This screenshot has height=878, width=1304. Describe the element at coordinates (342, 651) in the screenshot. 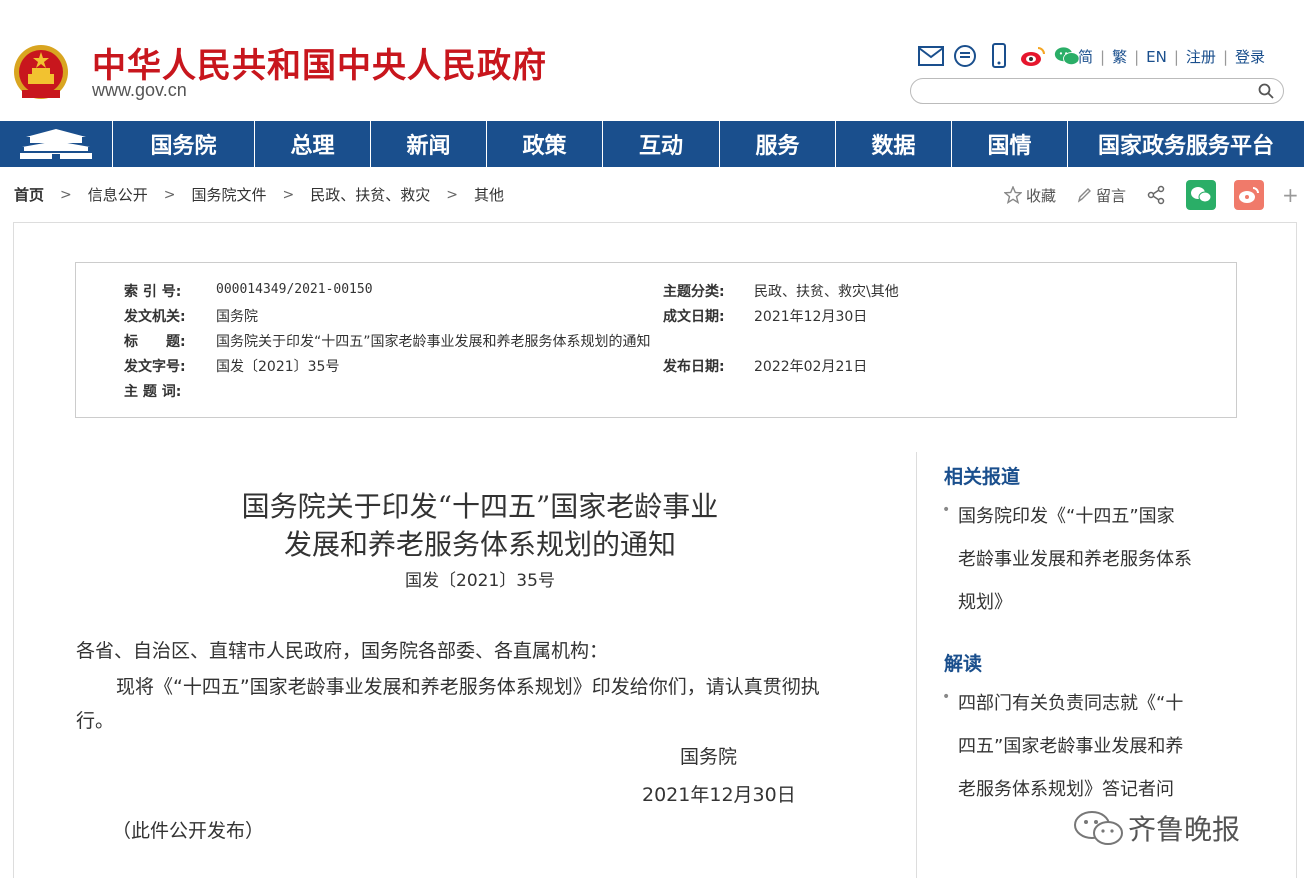

I see `salutation: 各省、自治区、直辖市人民政府，国务院各部委、各直属机构：` at that location.